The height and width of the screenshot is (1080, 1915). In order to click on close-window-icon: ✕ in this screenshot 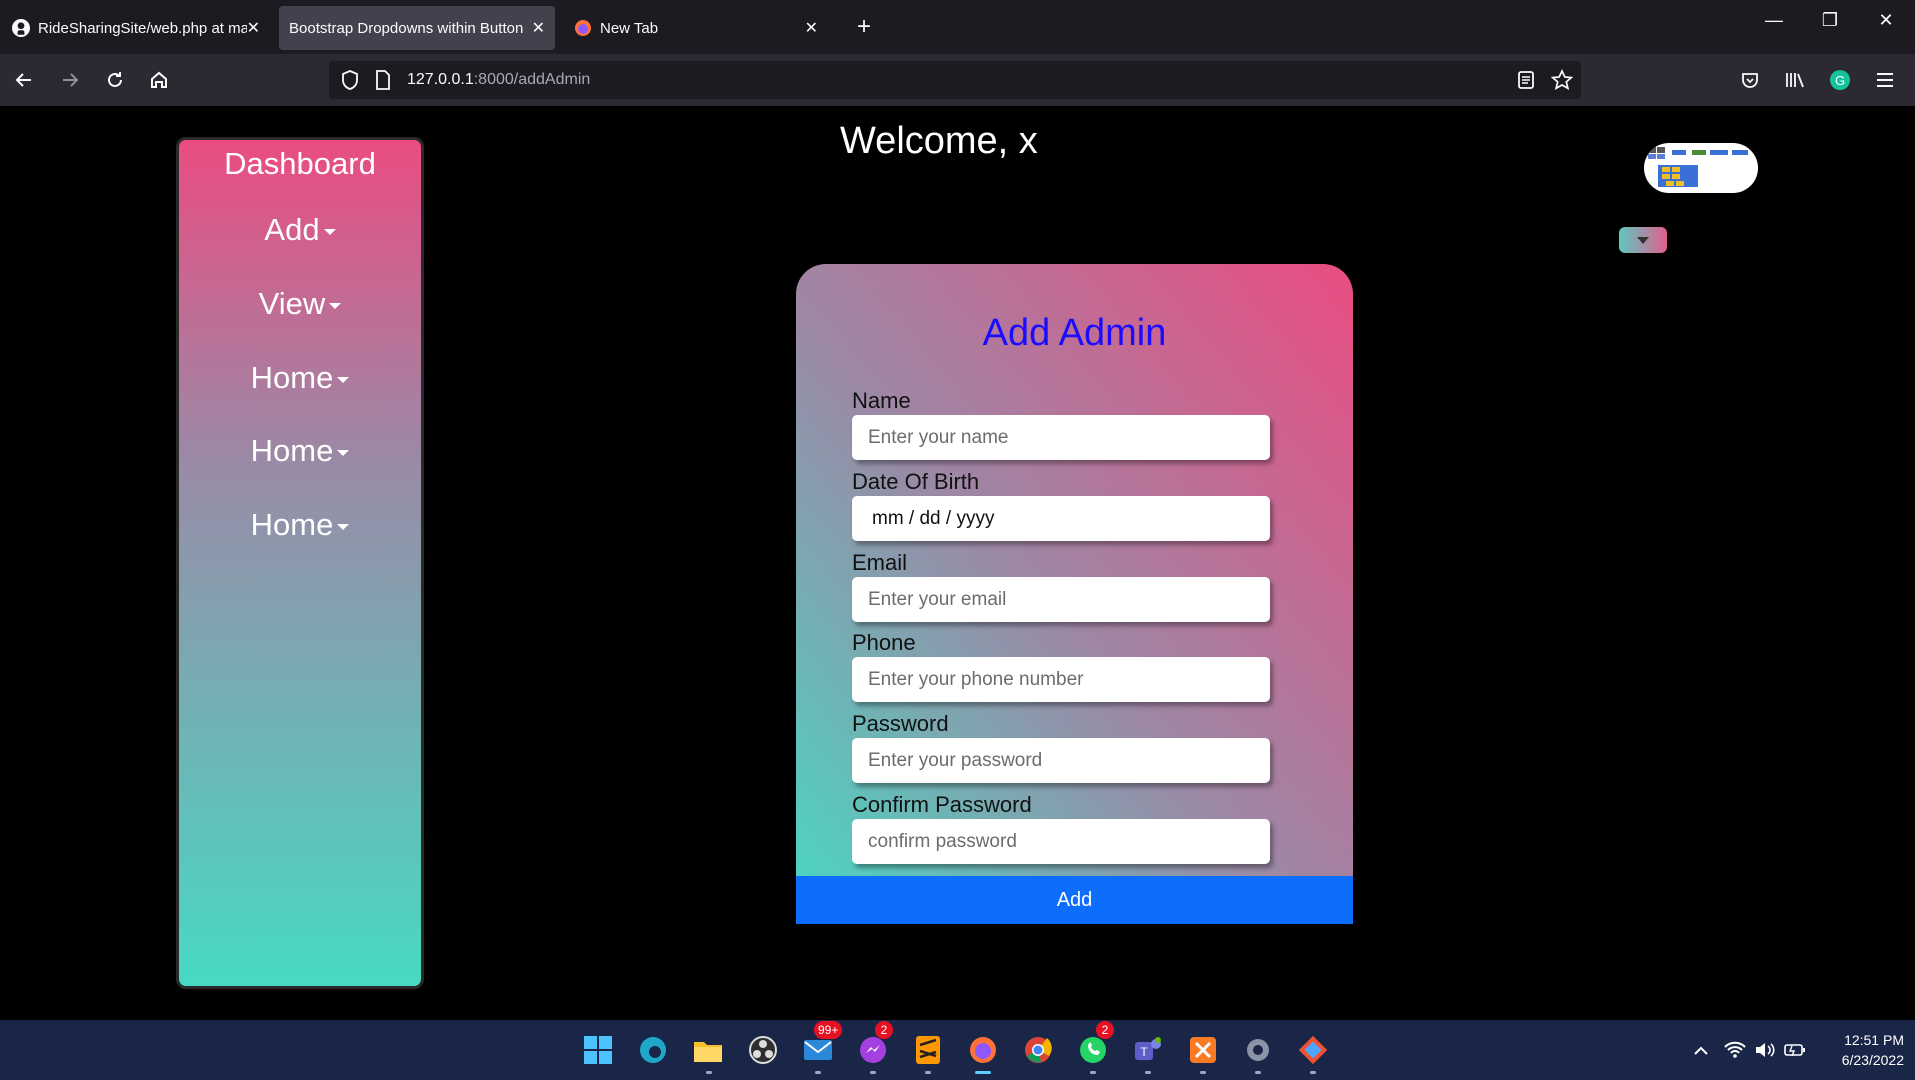, I will do `click(1886, 20)`.